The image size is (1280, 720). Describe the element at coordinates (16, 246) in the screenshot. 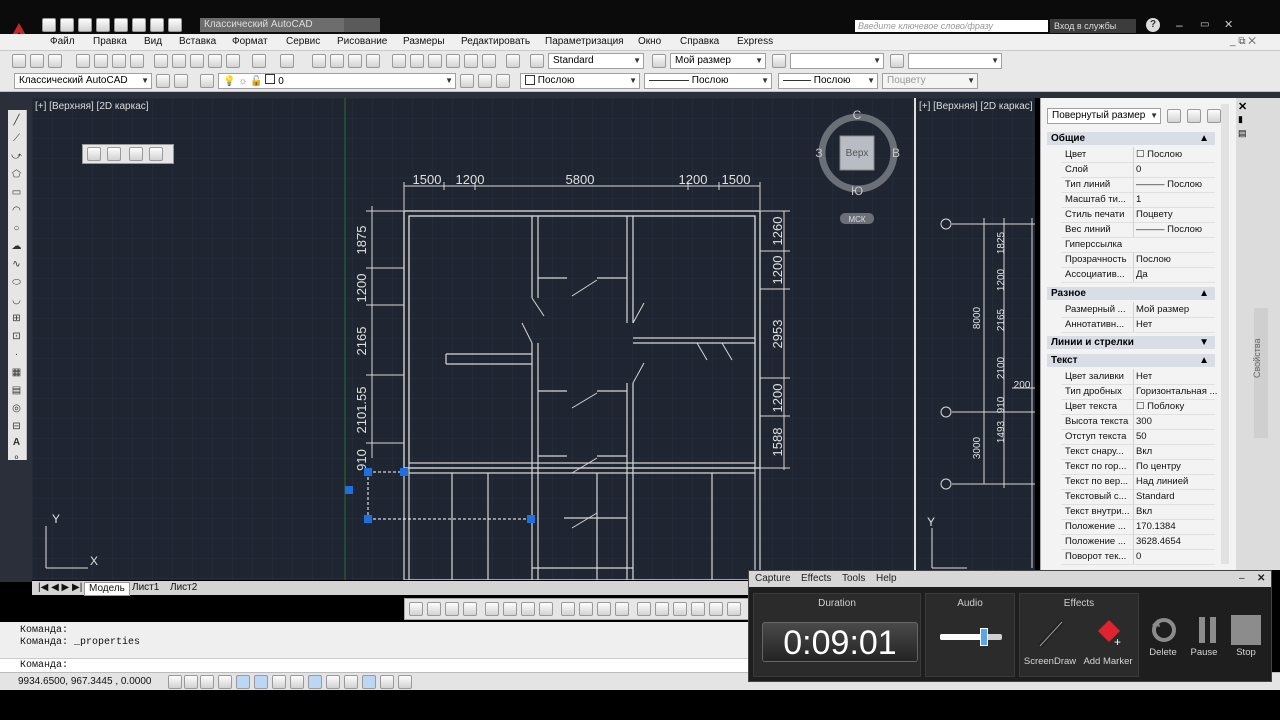

I see `revcloud-tool-icon: ☁` at that location.